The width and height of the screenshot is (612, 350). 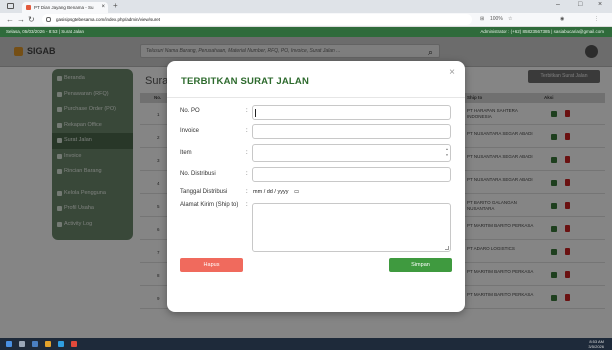 I want to click on modal-divider, so click(x=316, y=97).